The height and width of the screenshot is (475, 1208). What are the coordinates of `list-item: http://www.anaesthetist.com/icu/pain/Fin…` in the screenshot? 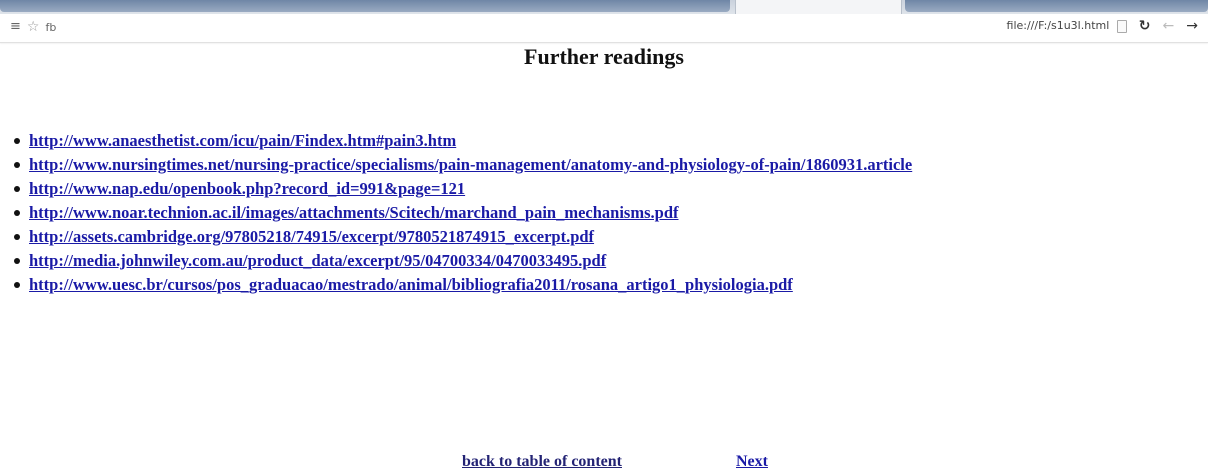 It's located at (463, 141).